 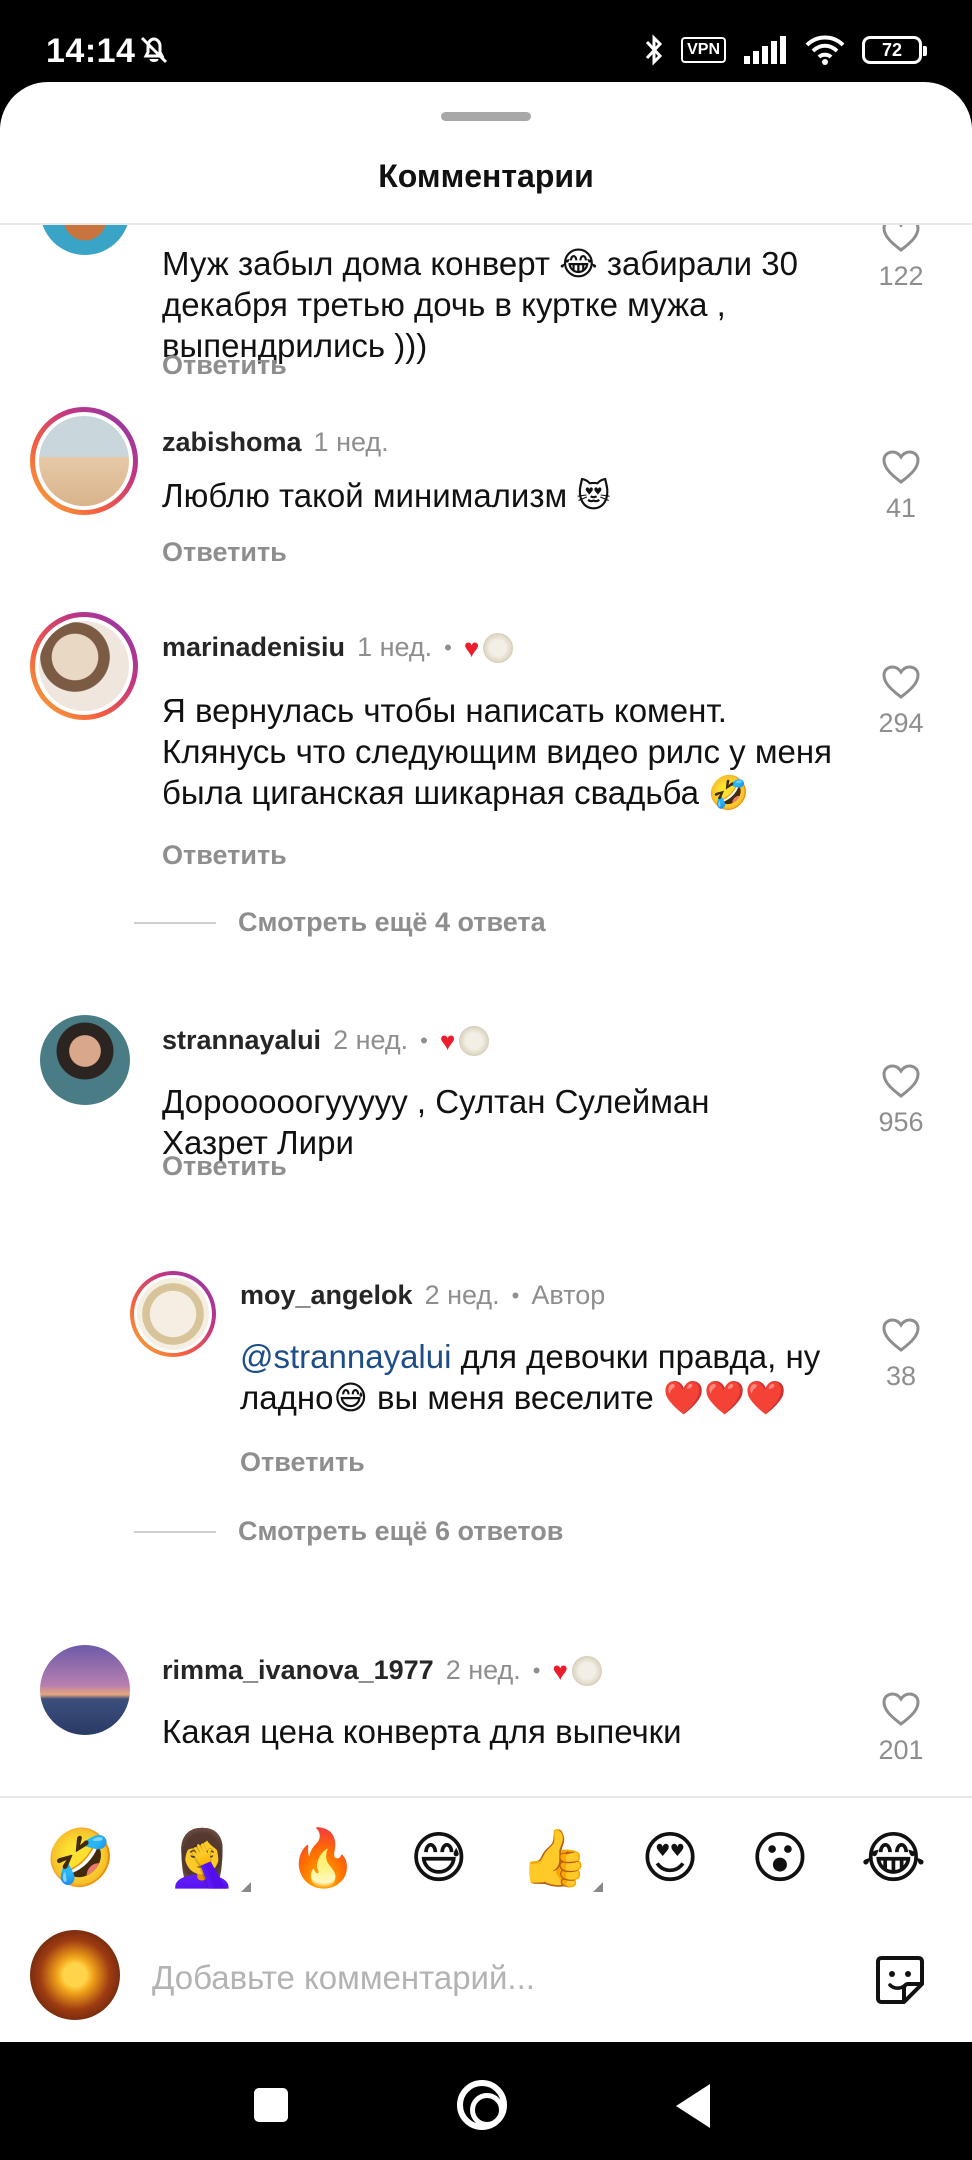 I want to click on username: marinadenisiu, so click(x=253, y=647).